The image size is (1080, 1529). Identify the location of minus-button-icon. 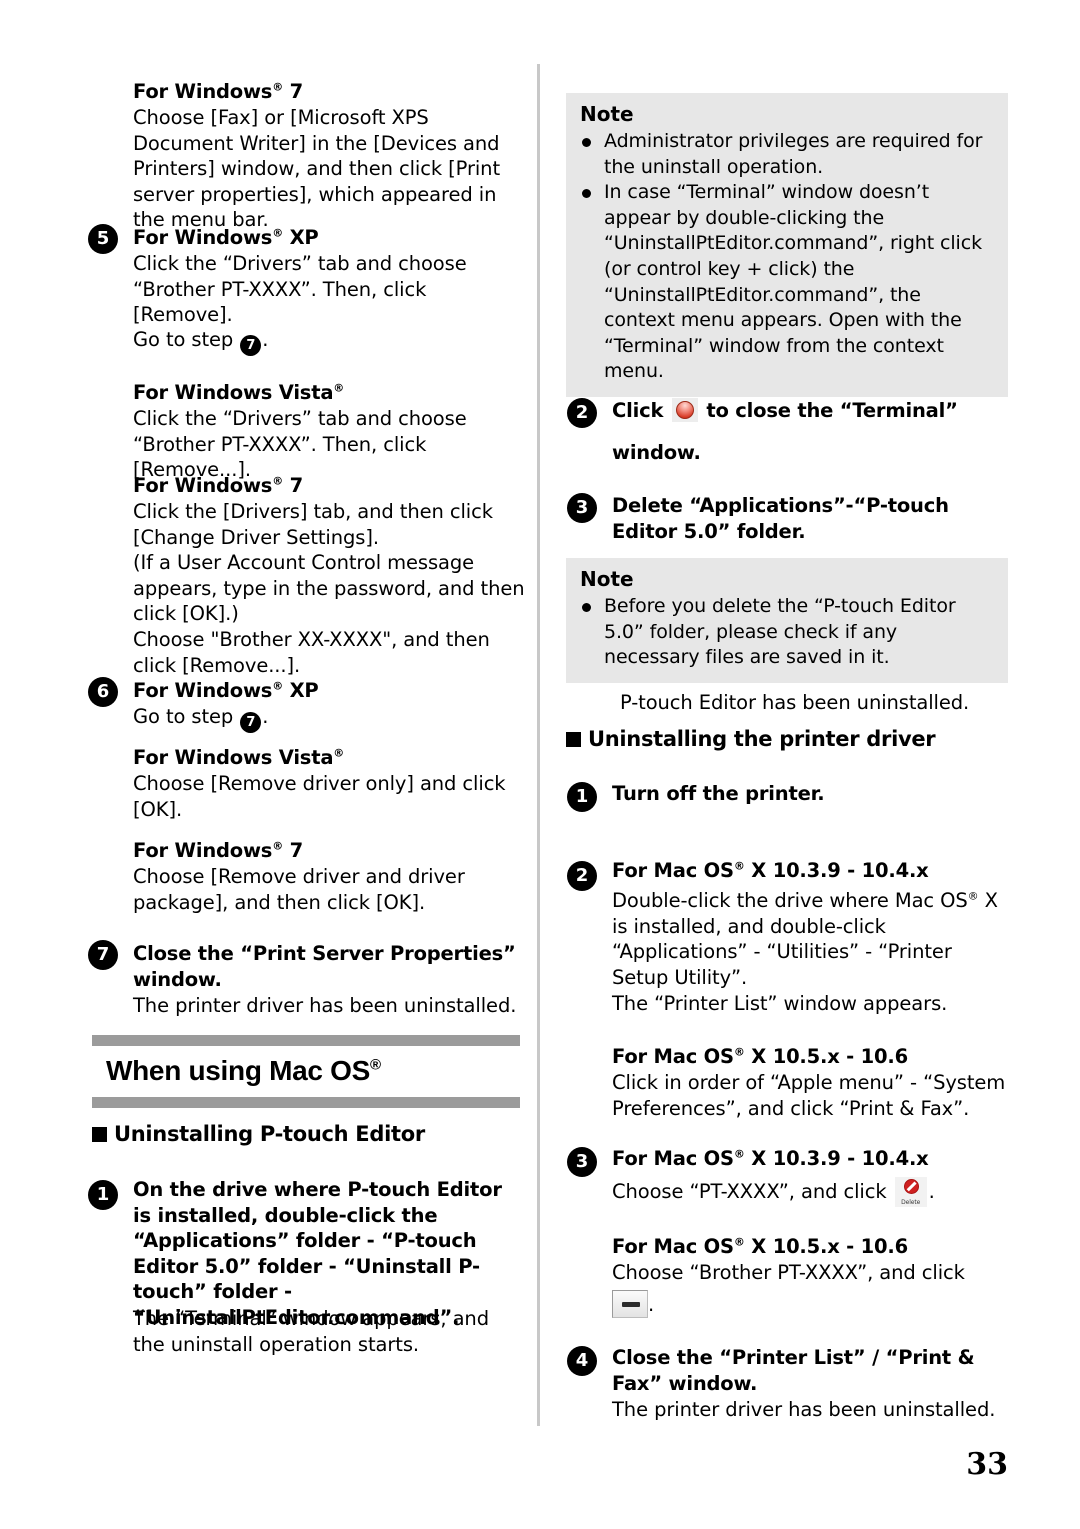
(630, 1304).